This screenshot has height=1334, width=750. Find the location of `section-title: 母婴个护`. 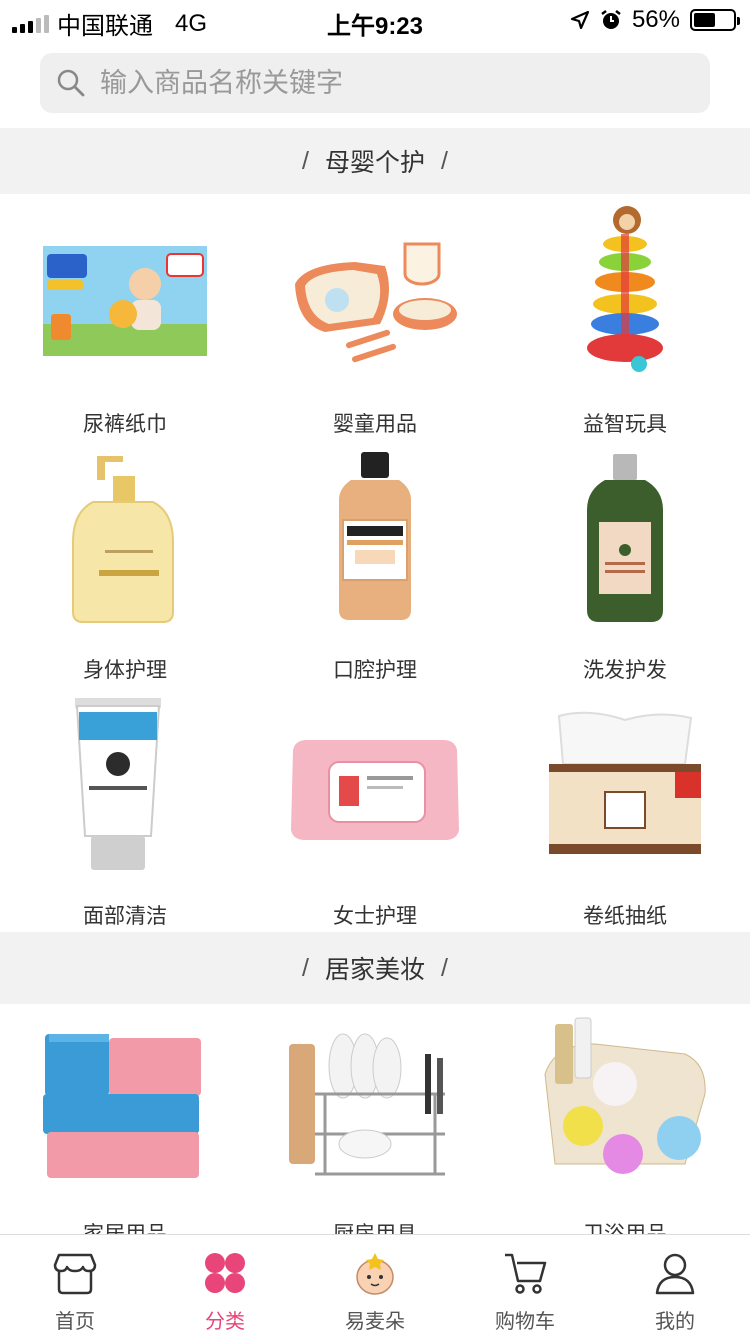

section-title: 母婴个护 is located at coordinates (374, 163).